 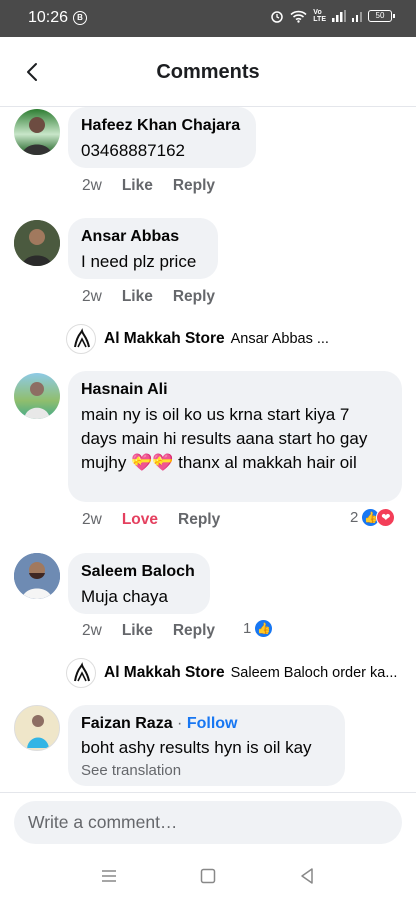 What do you see at coordinates (277, 17) in the screenshot?
I see `alarm-icon` at bounding box center [277, 17].